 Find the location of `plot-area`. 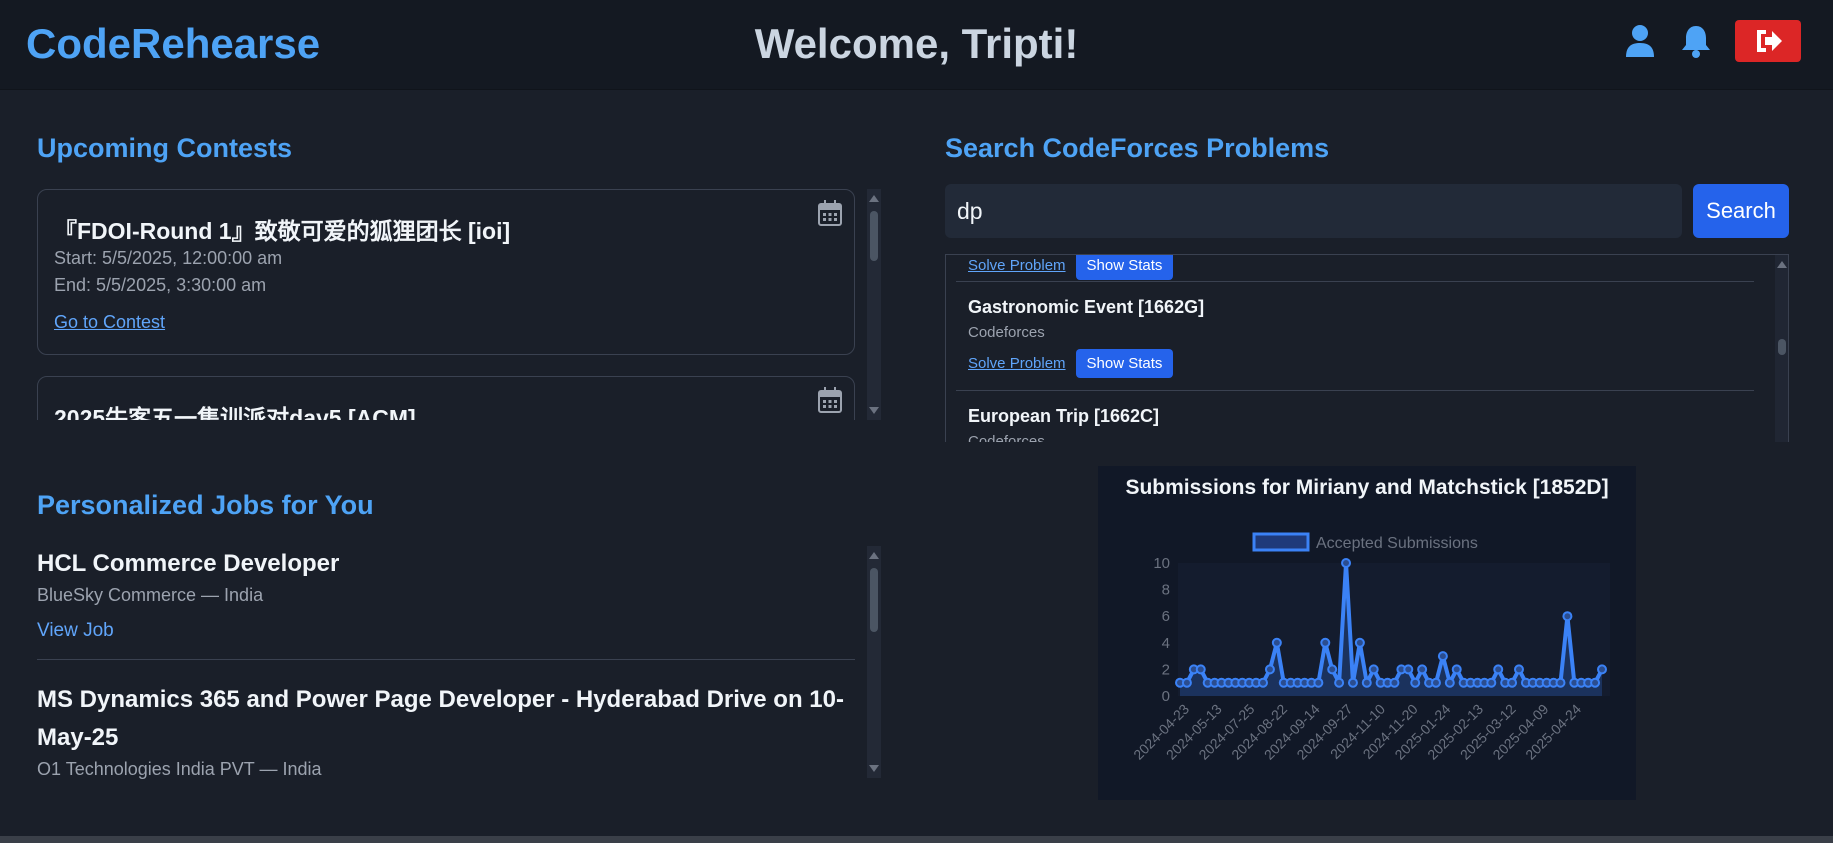

plot-area is located at coordinates (1394, 629).